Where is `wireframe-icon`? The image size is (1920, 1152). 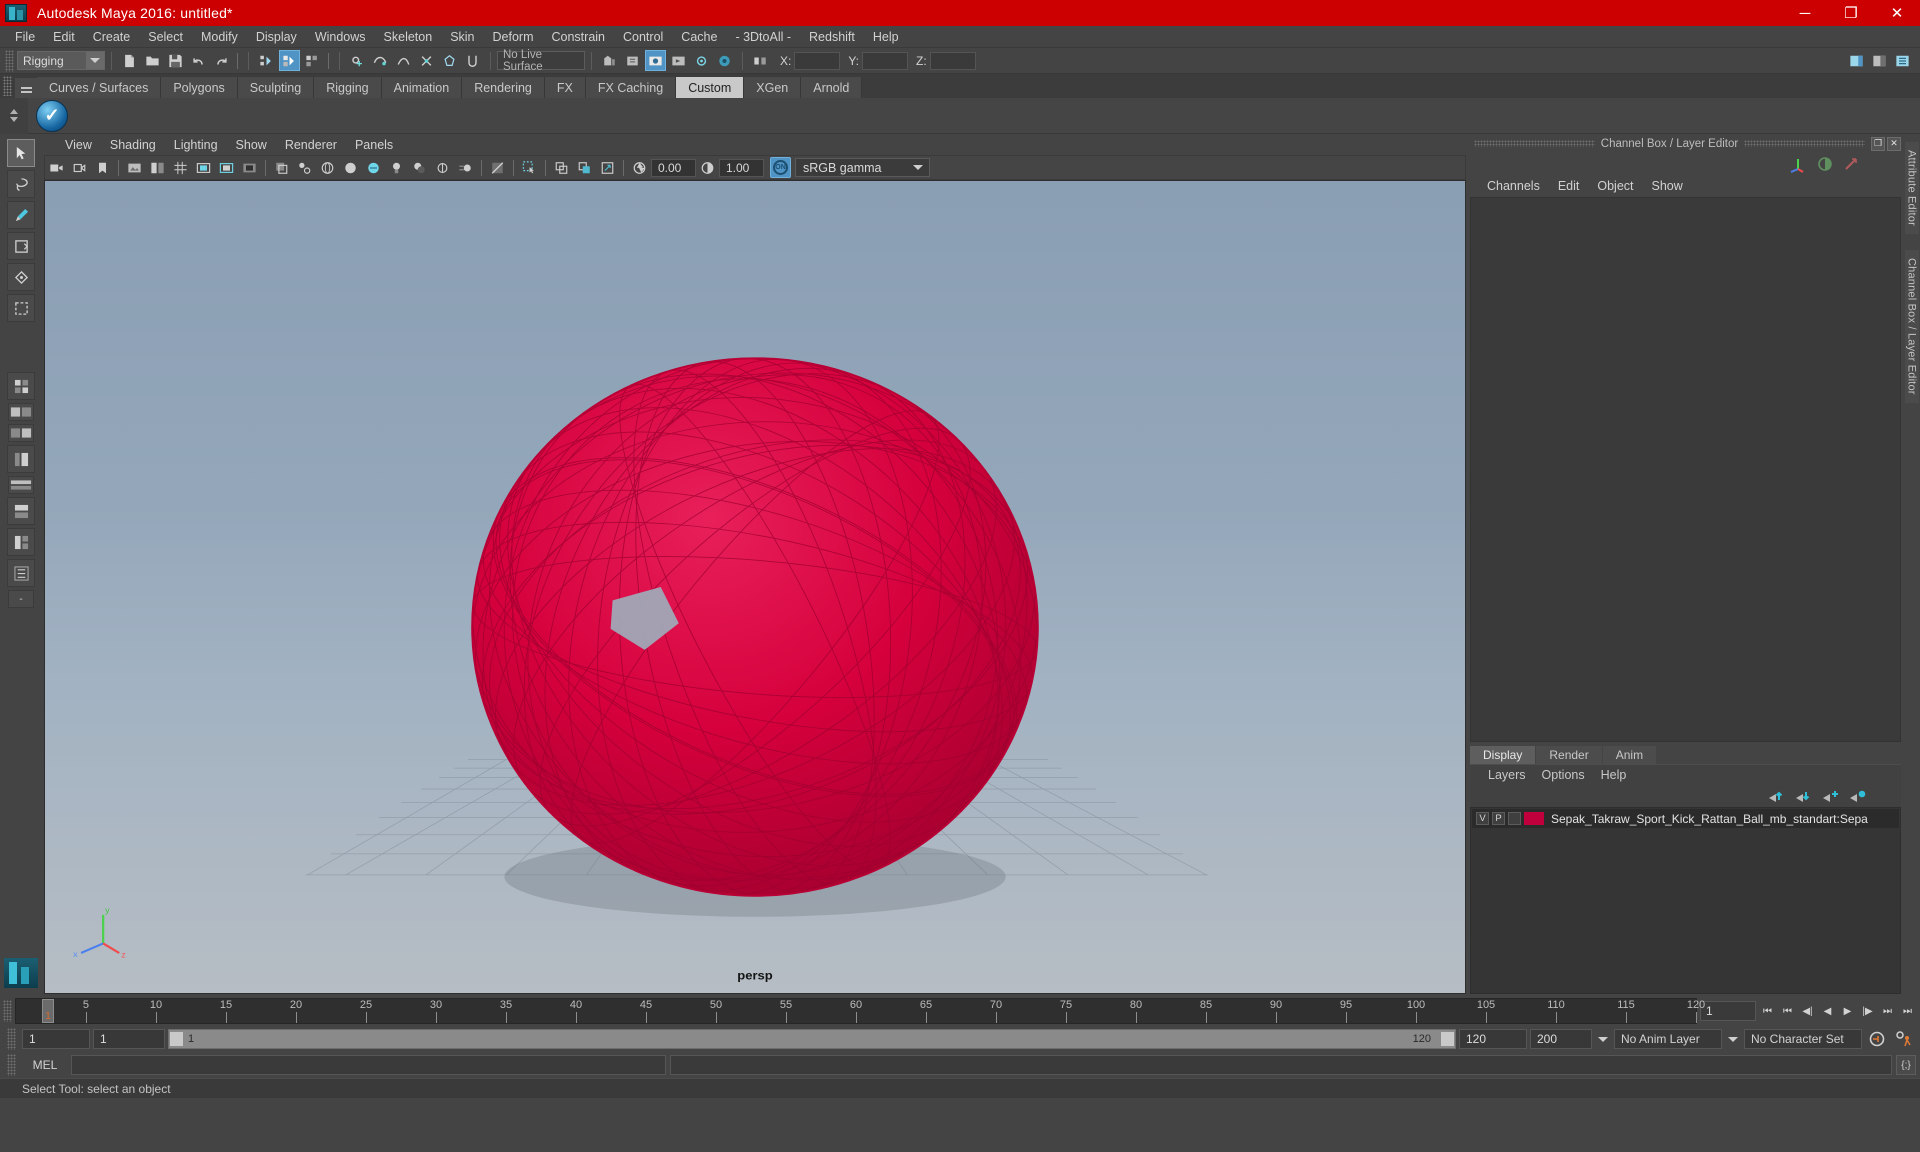 wireframe-icon is located at coordinates (327, 167).